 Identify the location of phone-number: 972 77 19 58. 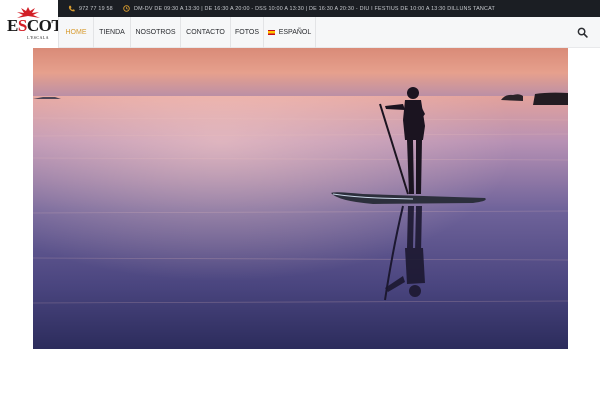
(96, 8).